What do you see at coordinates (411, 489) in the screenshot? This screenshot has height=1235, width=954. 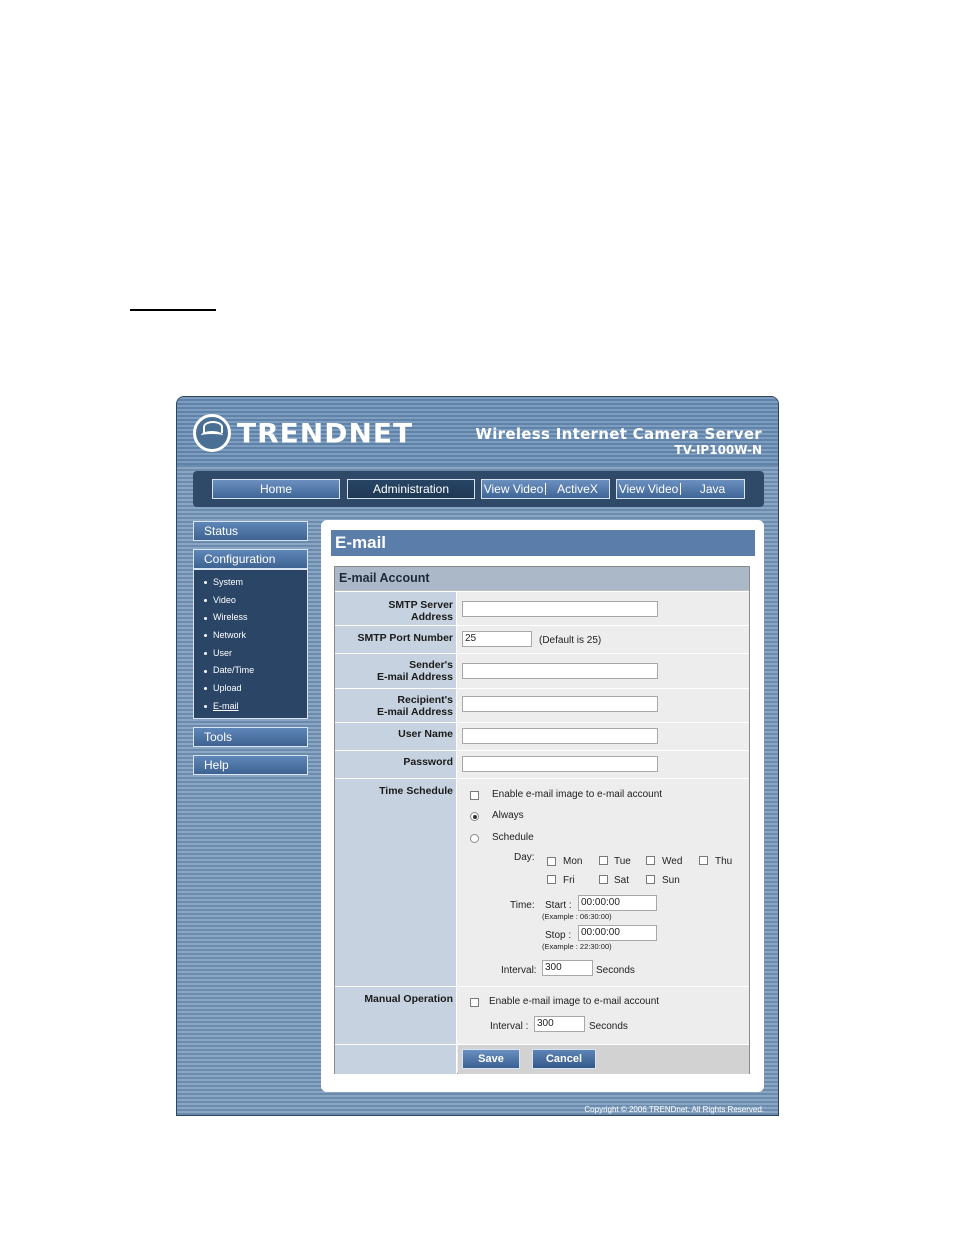 I see `nav-administration-button: Administration` at bounding box center [411, 489].